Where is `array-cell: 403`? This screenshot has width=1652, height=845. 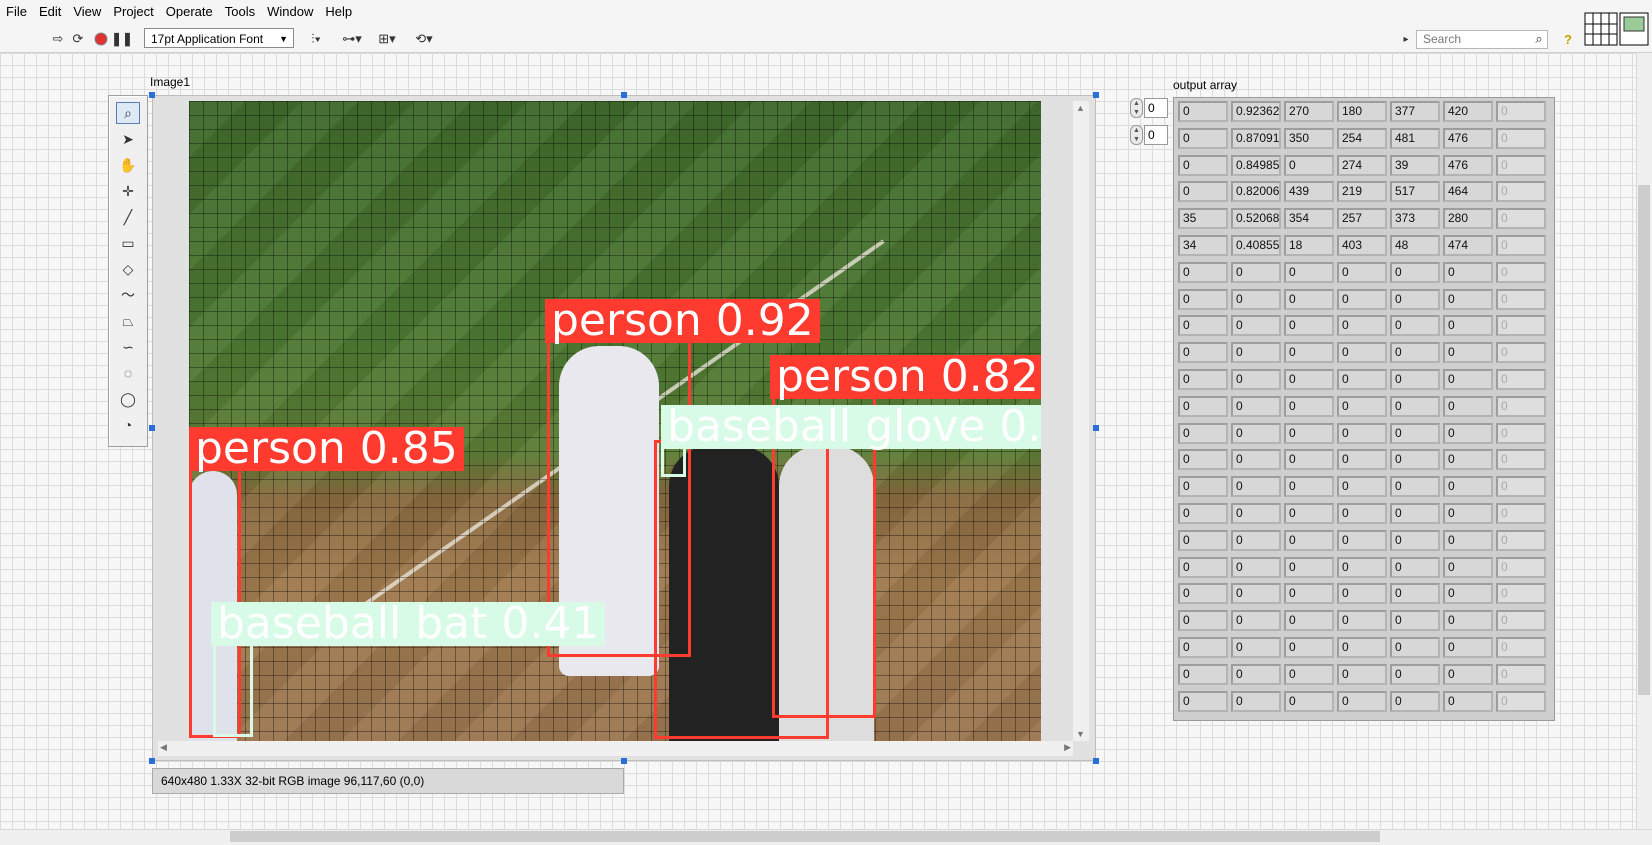 array-cell: 403 is located at coordinates (1362, 245).